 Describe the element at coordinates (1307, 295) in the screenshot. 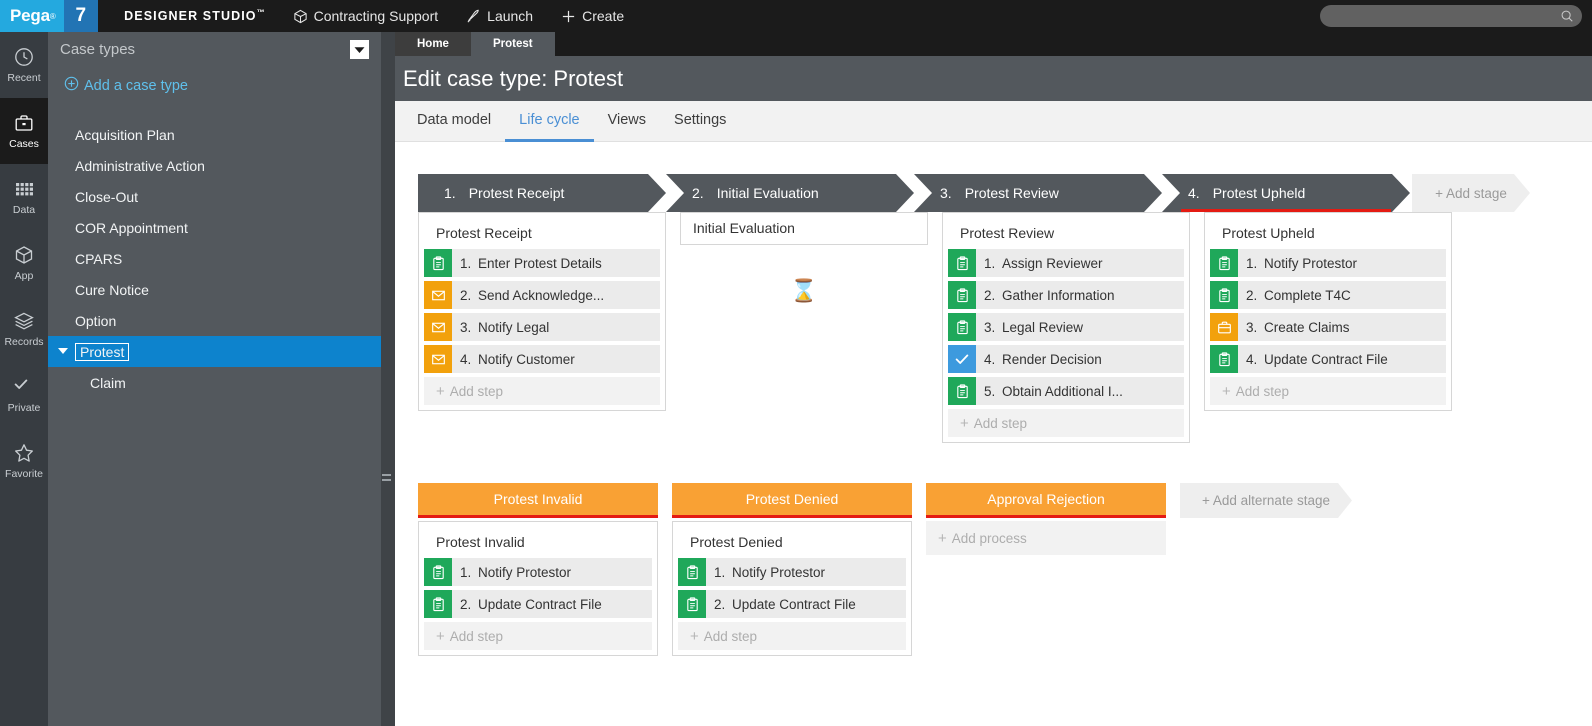

I see `step-label: Complete T4C` at that location.